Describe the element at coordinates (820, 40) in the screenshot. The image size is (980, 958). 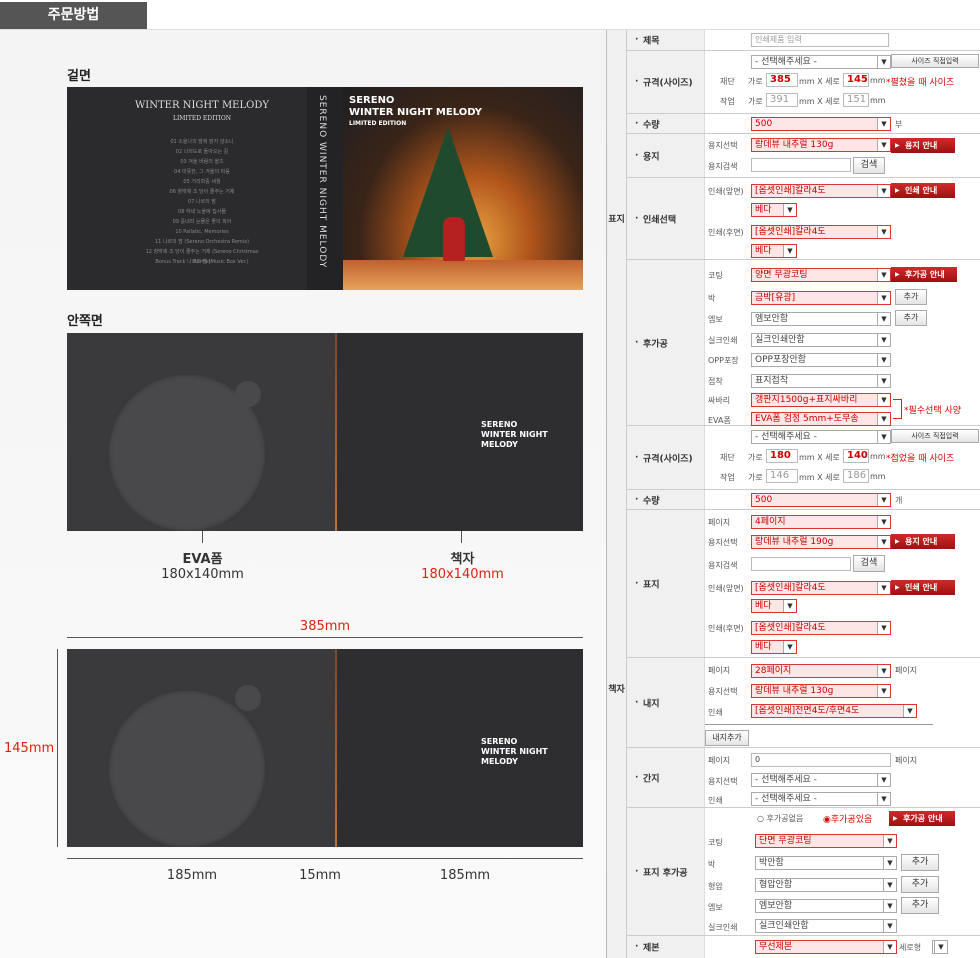
I see `title-input: 인쇄제품 입력` at that location.